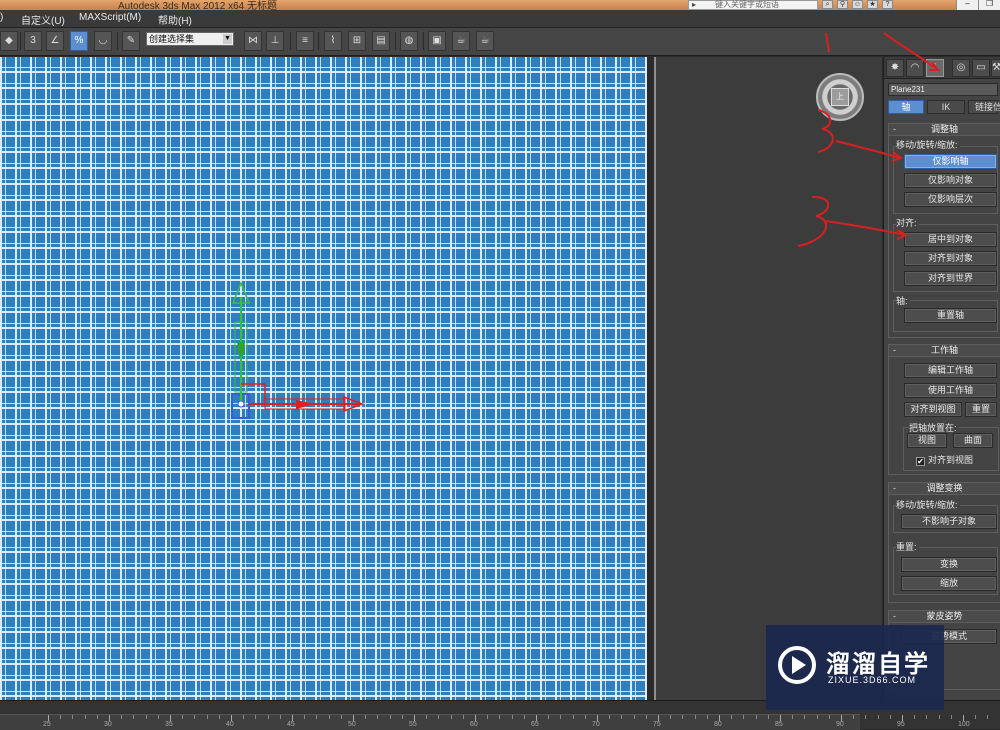  What do you see at coordinates (950, 390) in the screenshot?
I see `use-working-pivot-button: 使用工作轴` at bounding box center [950, 390].